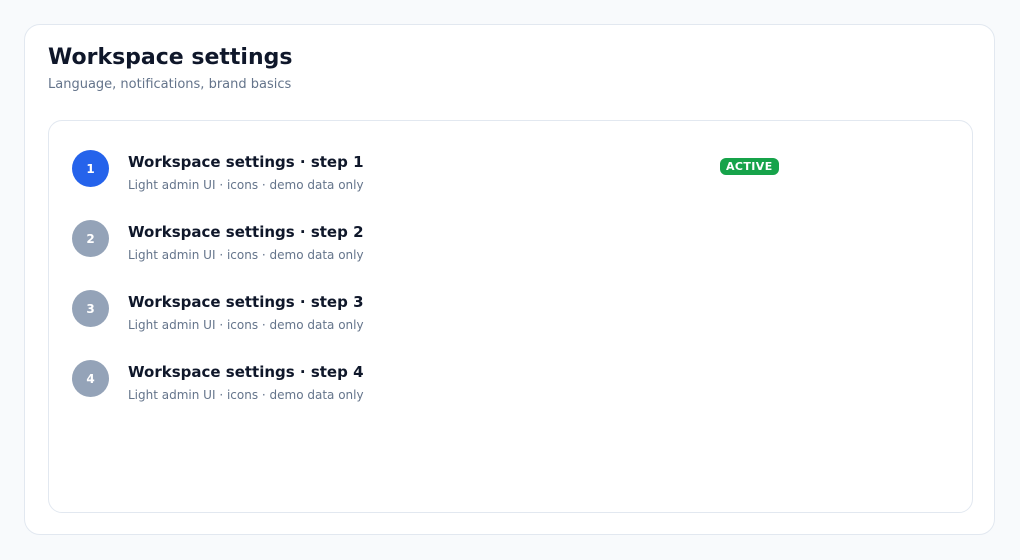 The width and height of the screenshot is (1020, 560). Describe the element at coordinates (246, 302) in the screenshot. I see `step-title: Workspace settings · step 3` at that location.